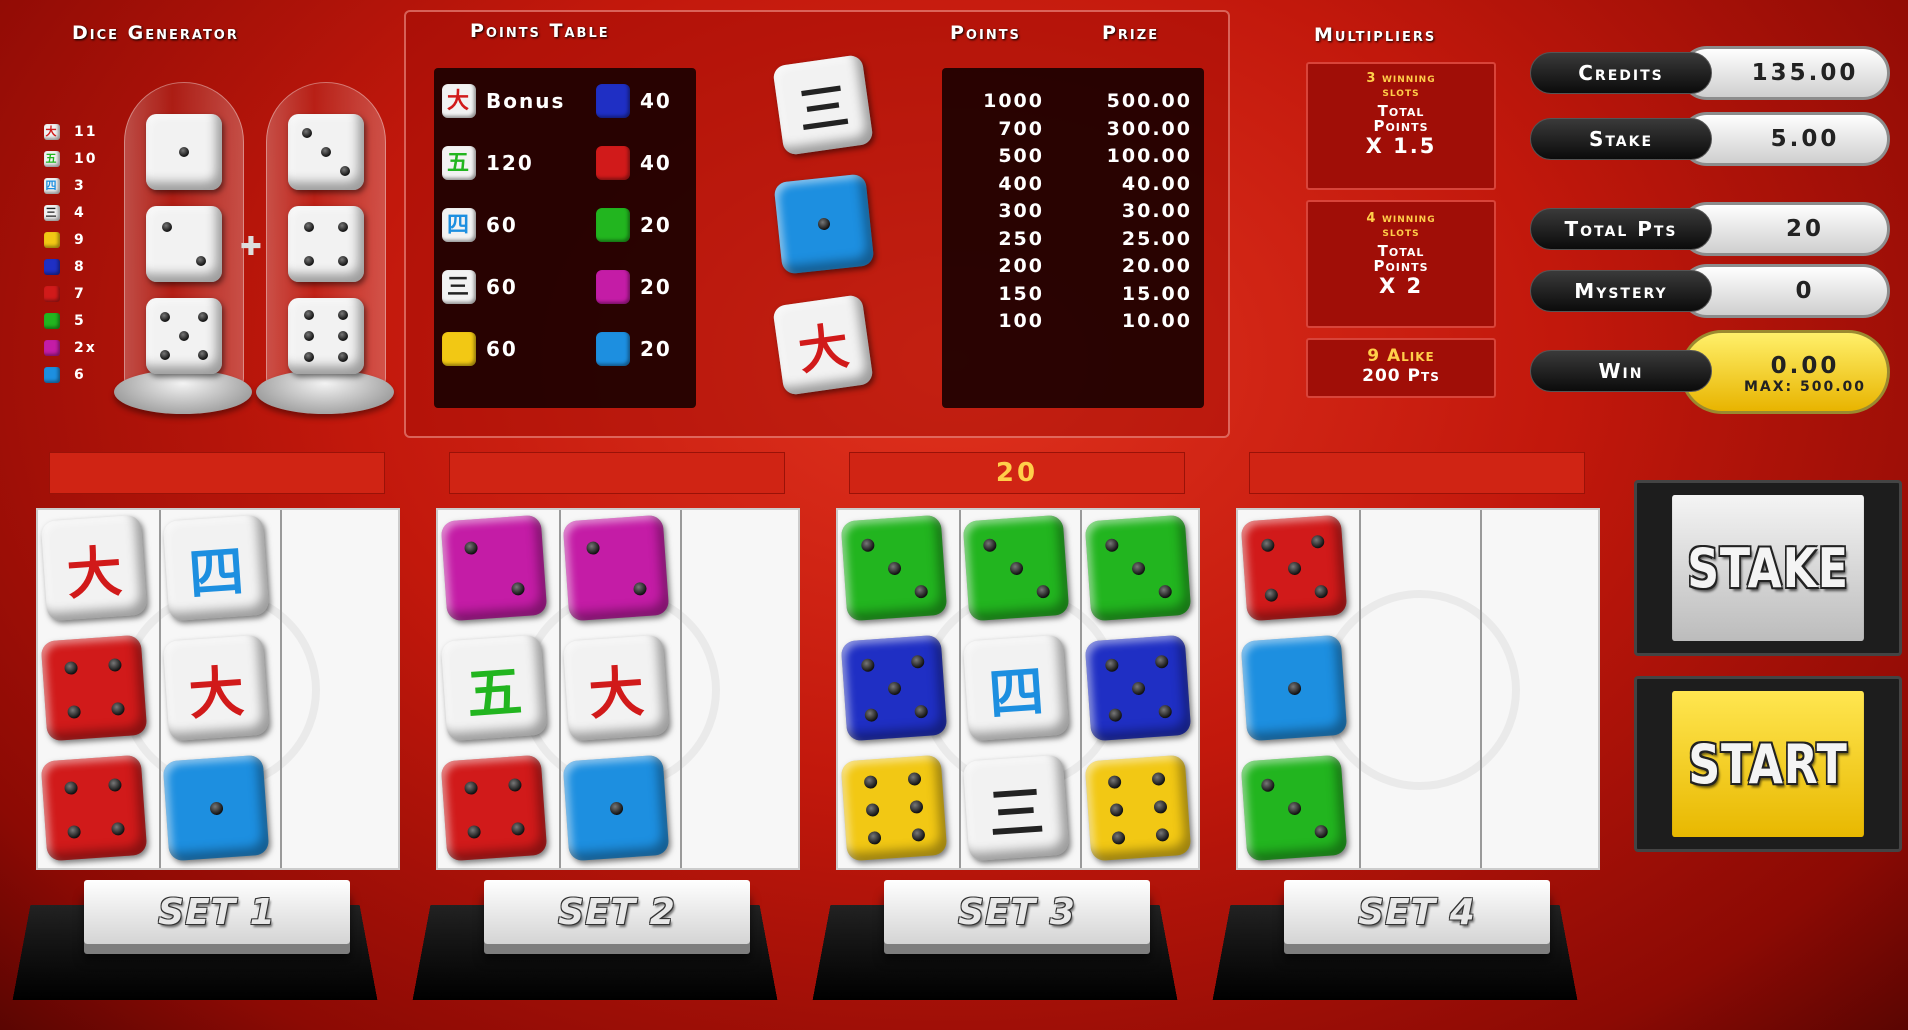 The height and width of the screenshot is (1030, 1908). I want to click on points-value: 20, so click(656, 349).